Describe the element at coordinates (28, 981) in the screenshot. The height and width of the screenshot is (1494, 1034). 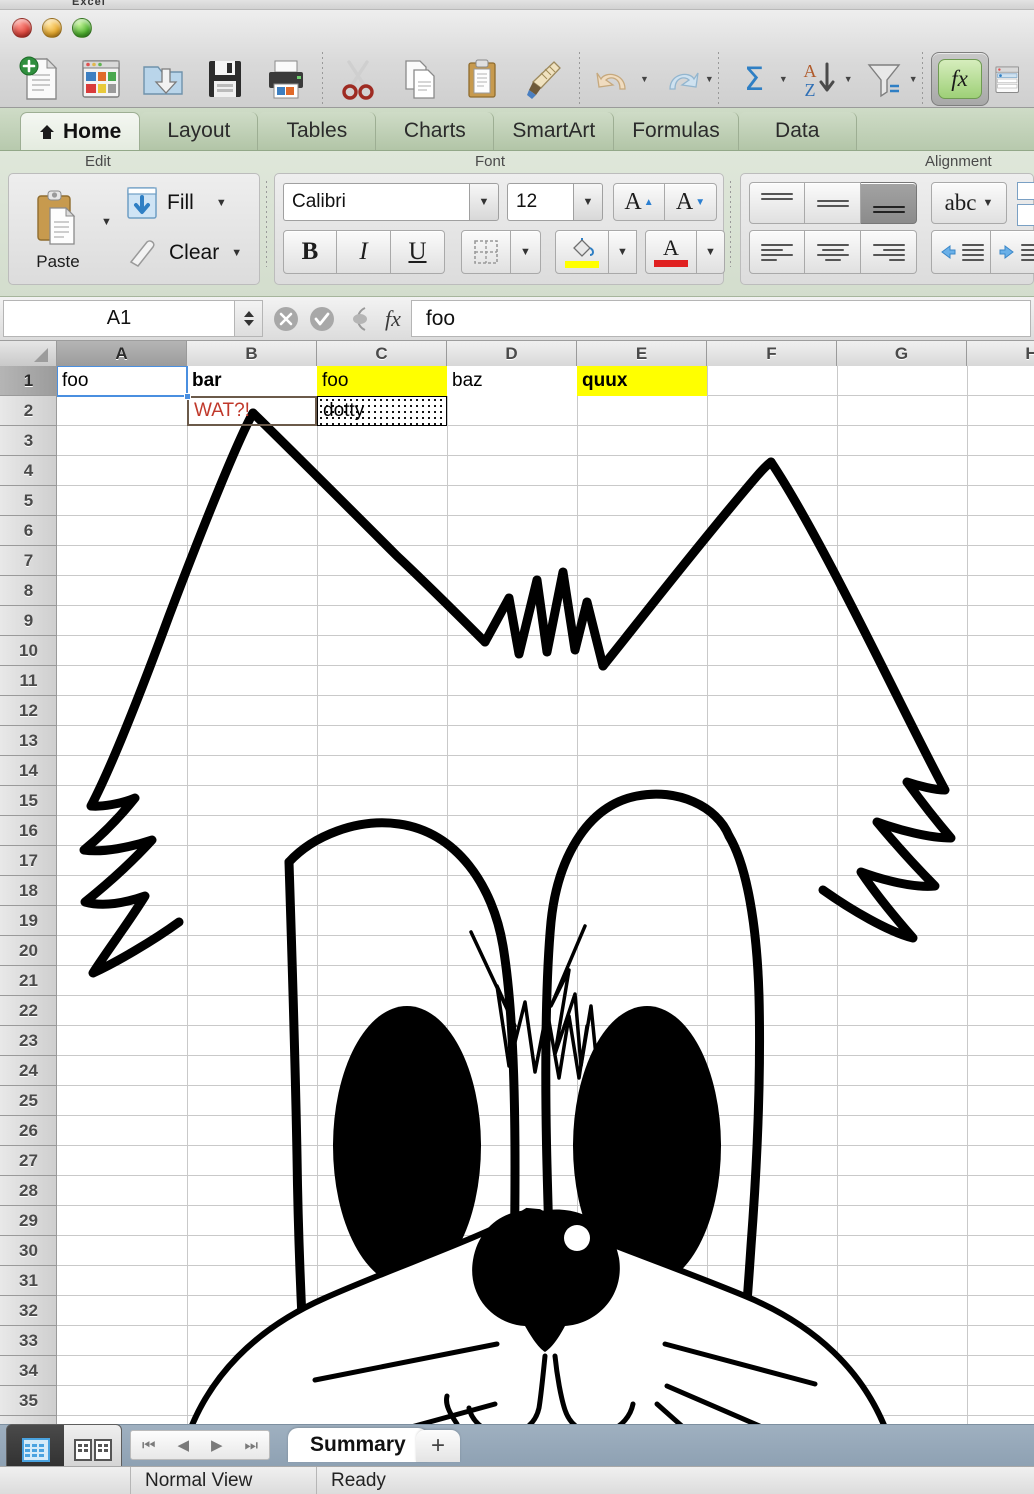
I see `row-header-21: 21` at that location.